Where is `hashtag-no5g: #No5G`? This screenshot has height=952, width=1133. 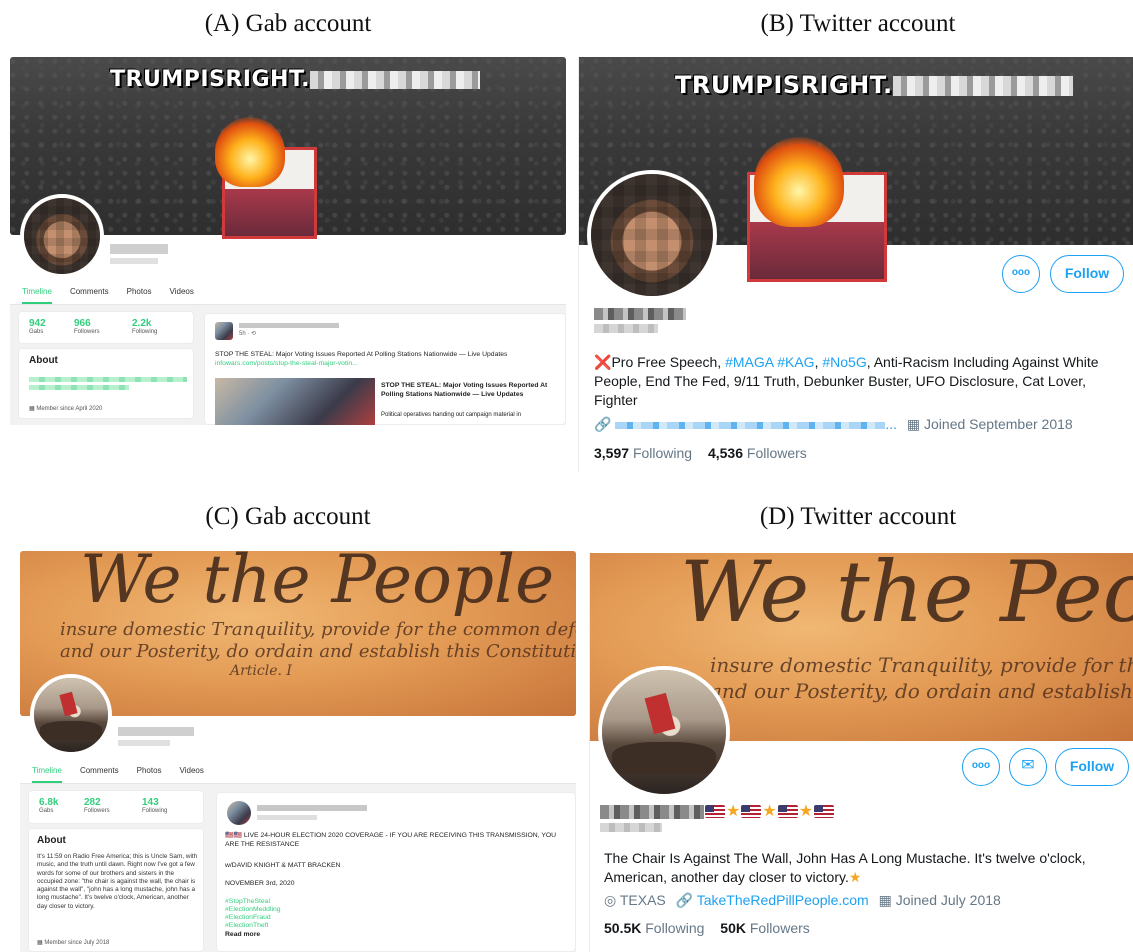
hashtag-no5g: #No5G is located at coordinates (844, 362).